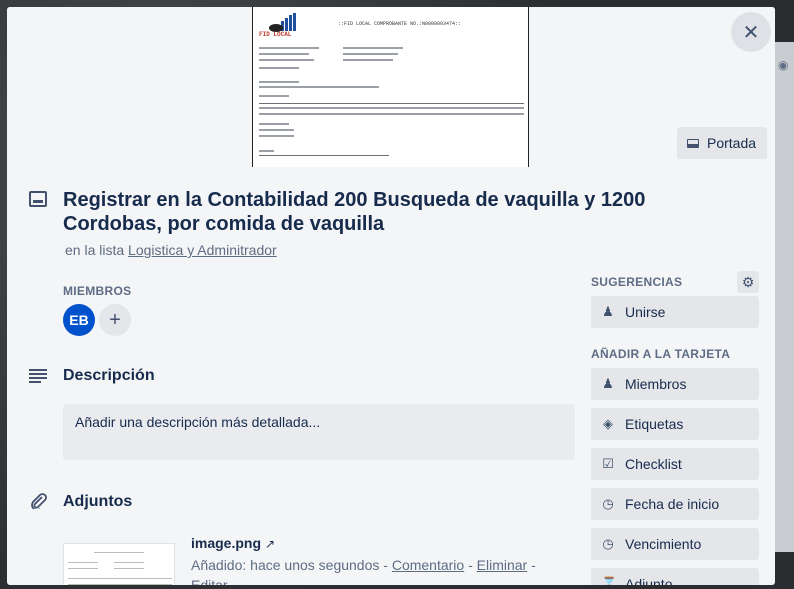  I want to click on labels-button: ◈ Etiquetas, so click(675, 424).